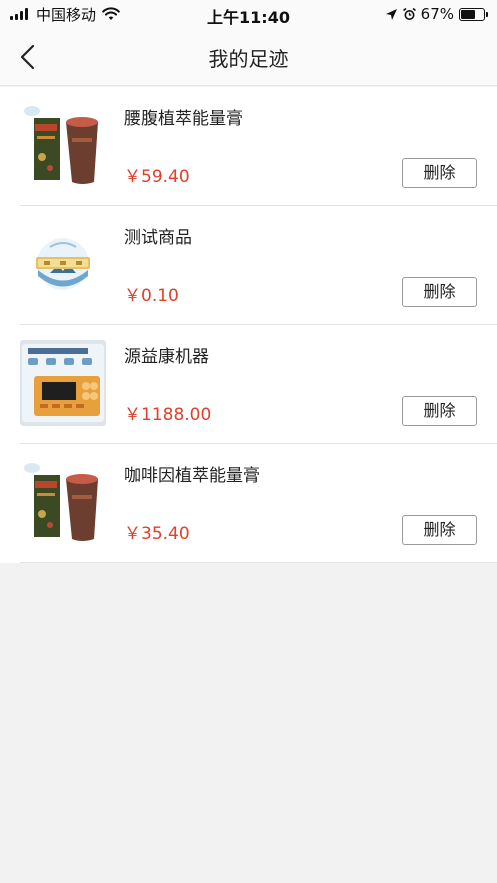 The height and width of the screenshot is (883, 497). Describe the element at coordinates (248, 503) in the screenshot. I see `list-item: 咖啡因植萃能量膏 ￥35.40 删除` at that location.